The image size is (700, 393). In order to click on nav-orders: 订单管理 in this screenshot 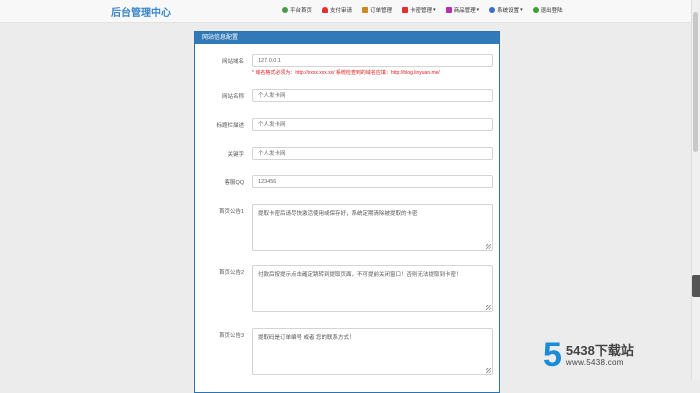, I will do `click(377, 10)`.